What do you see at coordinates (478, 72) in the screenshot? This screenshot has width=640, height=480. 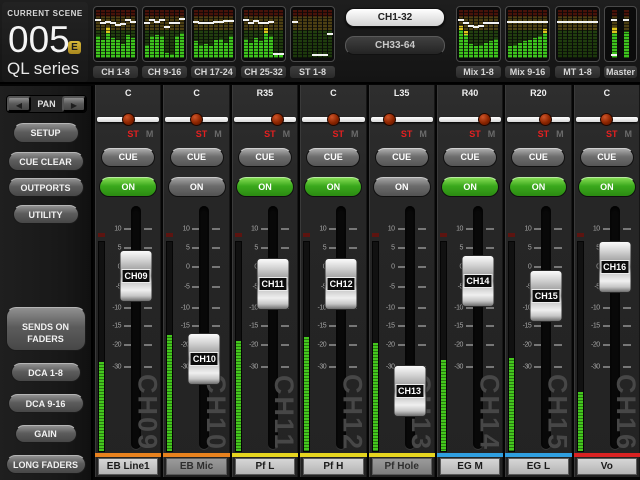 I see `meter-group-label: Mix 1-8` at bounding box center [478, 72].